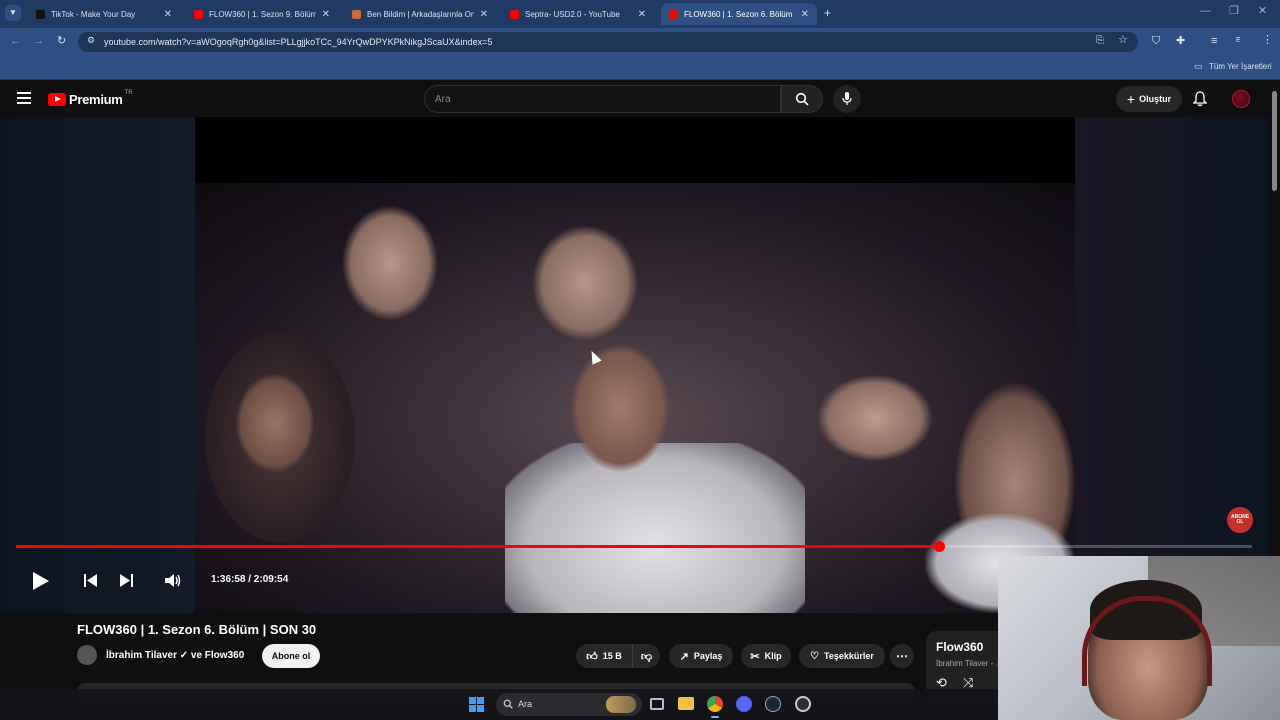  I want to click on like-button: 👍︎ 15 B, so click(604, 656).